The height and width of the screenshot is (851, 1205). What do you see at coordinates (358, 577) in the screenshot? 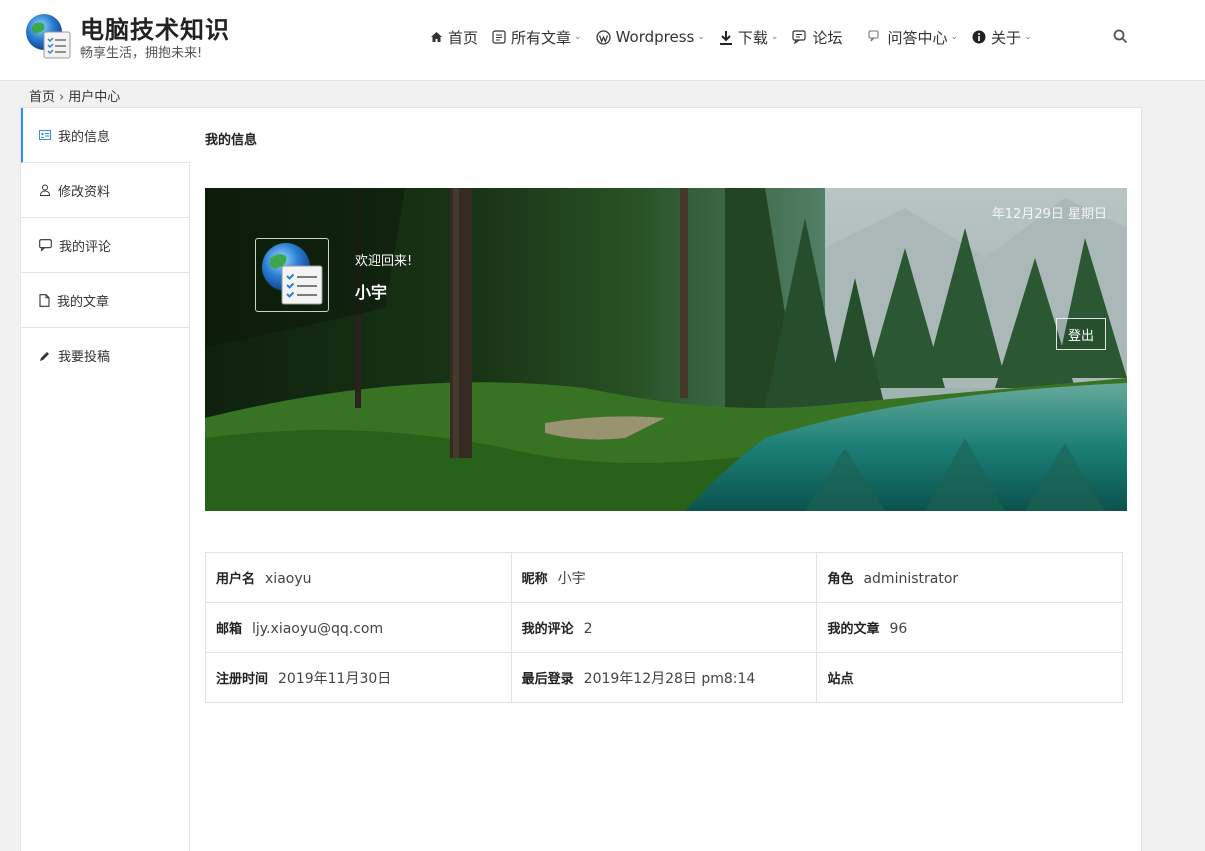
I see `info-cell-username: 用户名 xiaoyu` at bounding box center [358, 577].